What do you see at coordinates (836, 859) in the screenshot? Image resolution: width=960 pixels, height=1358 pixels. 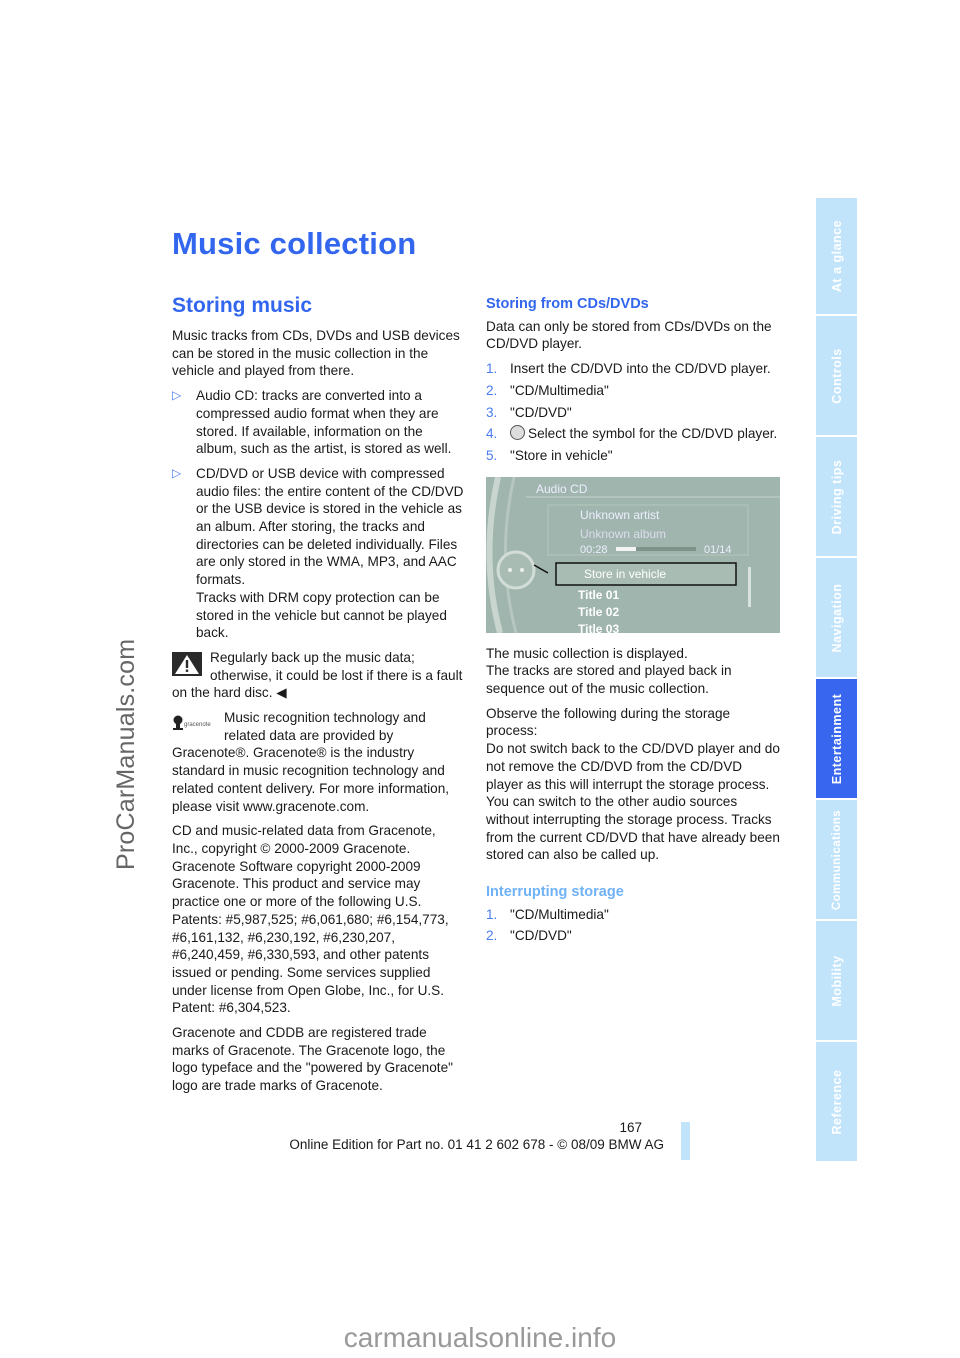 I see `tab-communications: Communications` at bounding box center [836, 859].